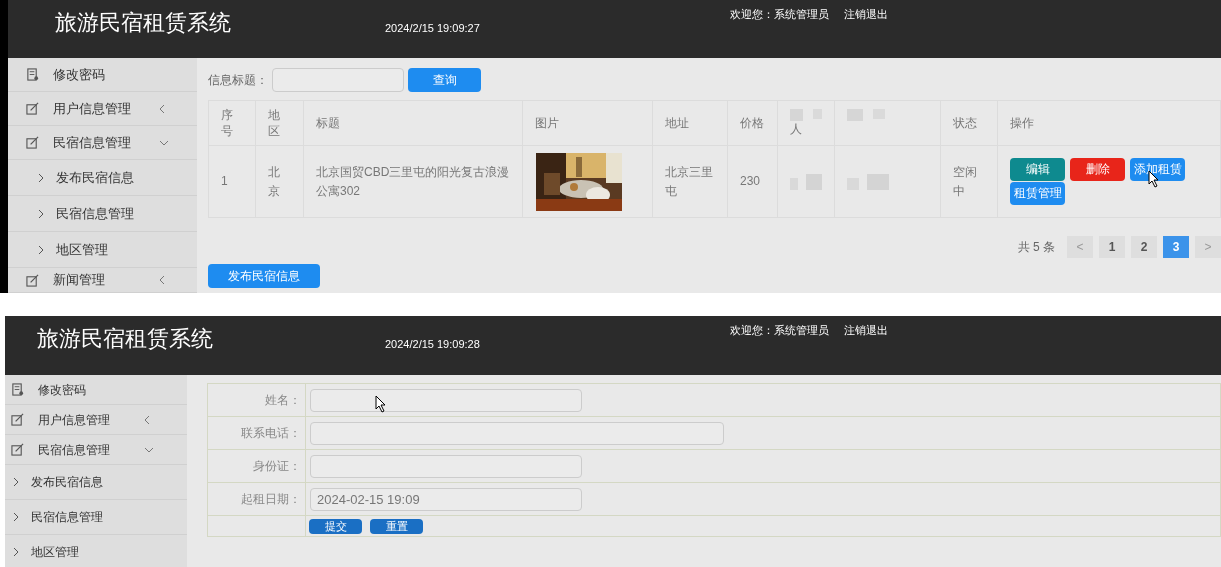 The image size is (1221, 567). What do you see at coordinates (274, 123) in the screenshot?
I see `column-header: 地区` at bounding box center [274, 123].